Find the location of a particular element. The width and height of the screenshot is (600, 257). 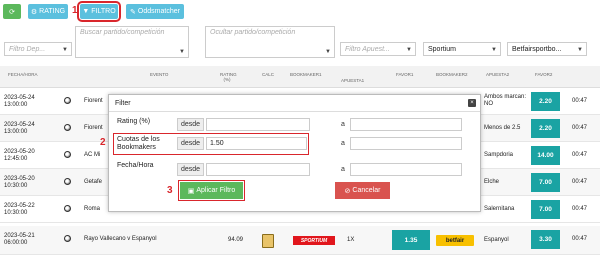

refresh-icon: ⟳ is located at coordinates (12, 12).